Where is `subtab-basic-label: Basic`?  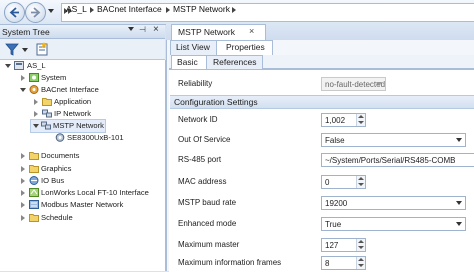
subtab-basic-label: Basic is located at coordinates (187, 62).